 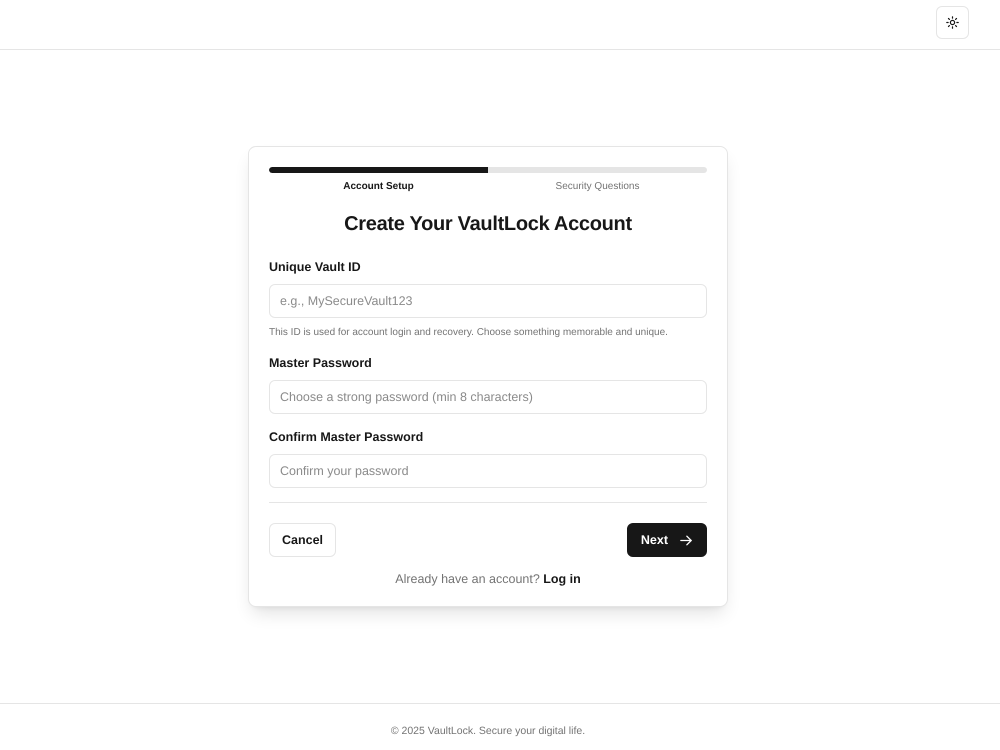 I want to click on login-prompt: Already have an account? Log in, so click(x=488, y=579).